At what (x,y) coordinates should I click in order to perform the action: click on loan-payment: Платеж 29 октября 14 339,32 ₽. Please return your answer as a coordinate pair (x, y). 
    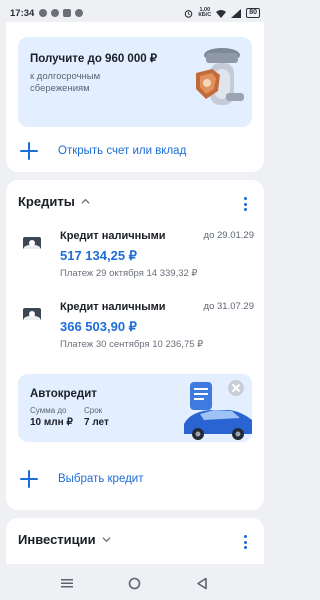
    Looking at the image, I should click on (129, 273).